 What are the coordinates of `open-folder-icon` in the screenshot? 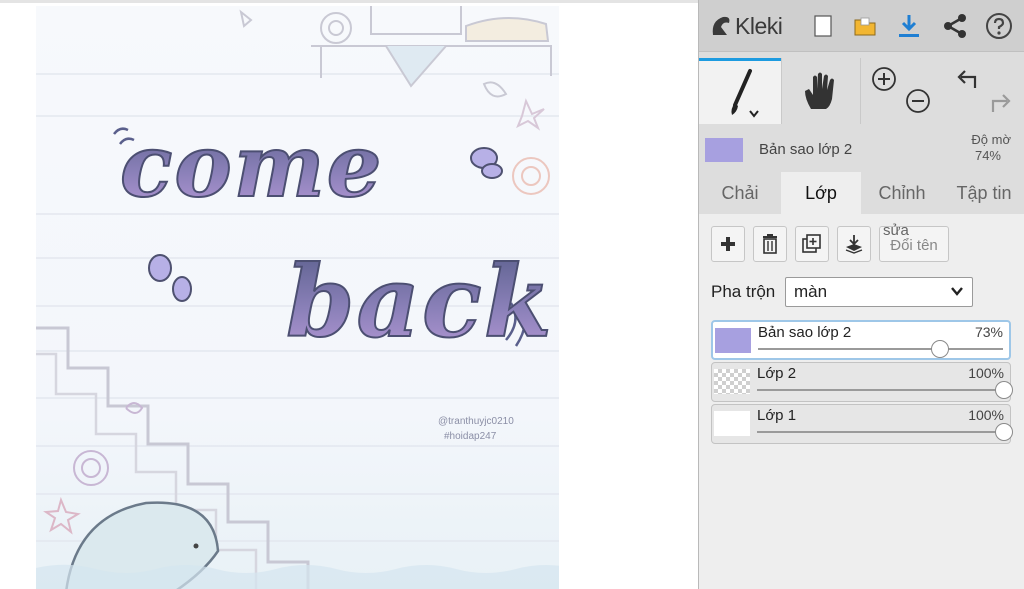 It's located at (865, 26).